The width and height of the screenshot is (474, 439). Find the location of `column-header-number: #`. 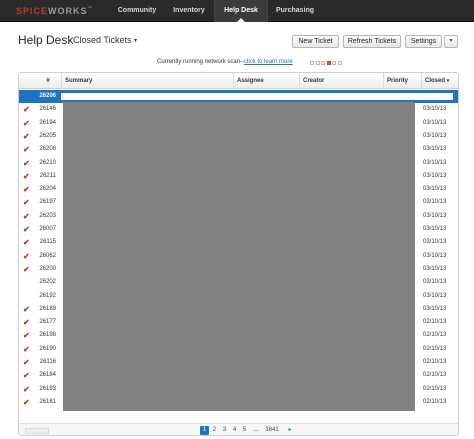

column-header-number: # is located at coordinates (48, 81).